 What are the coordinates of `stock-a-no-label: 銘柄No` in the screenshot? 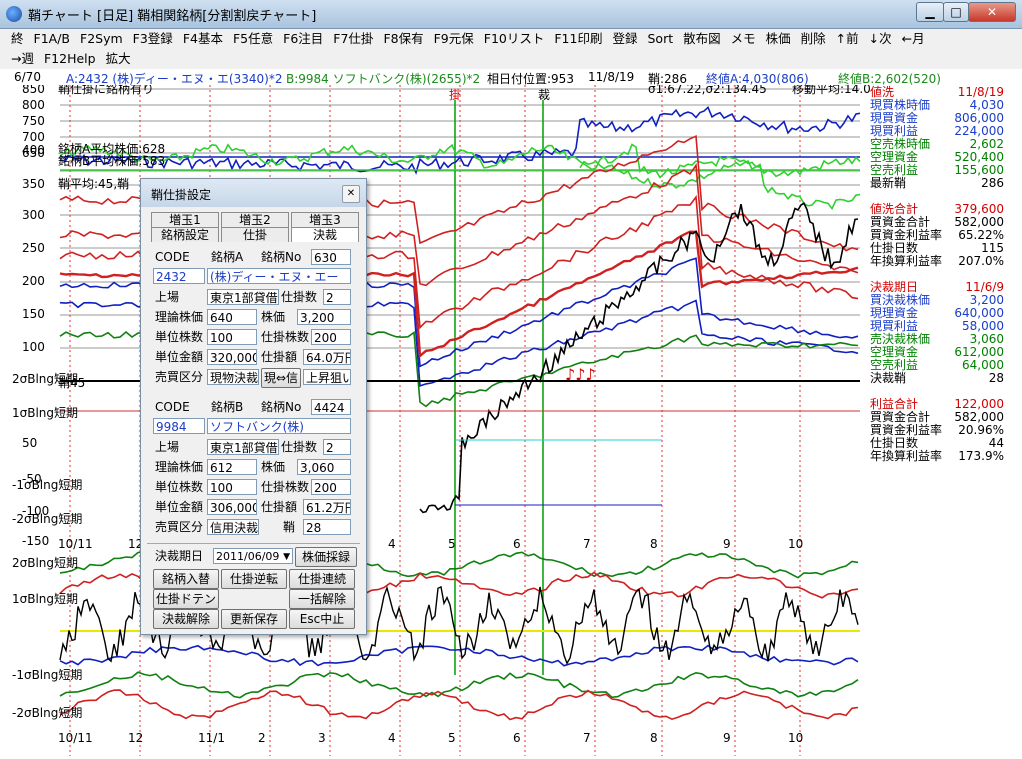 It's located at (281, 257).